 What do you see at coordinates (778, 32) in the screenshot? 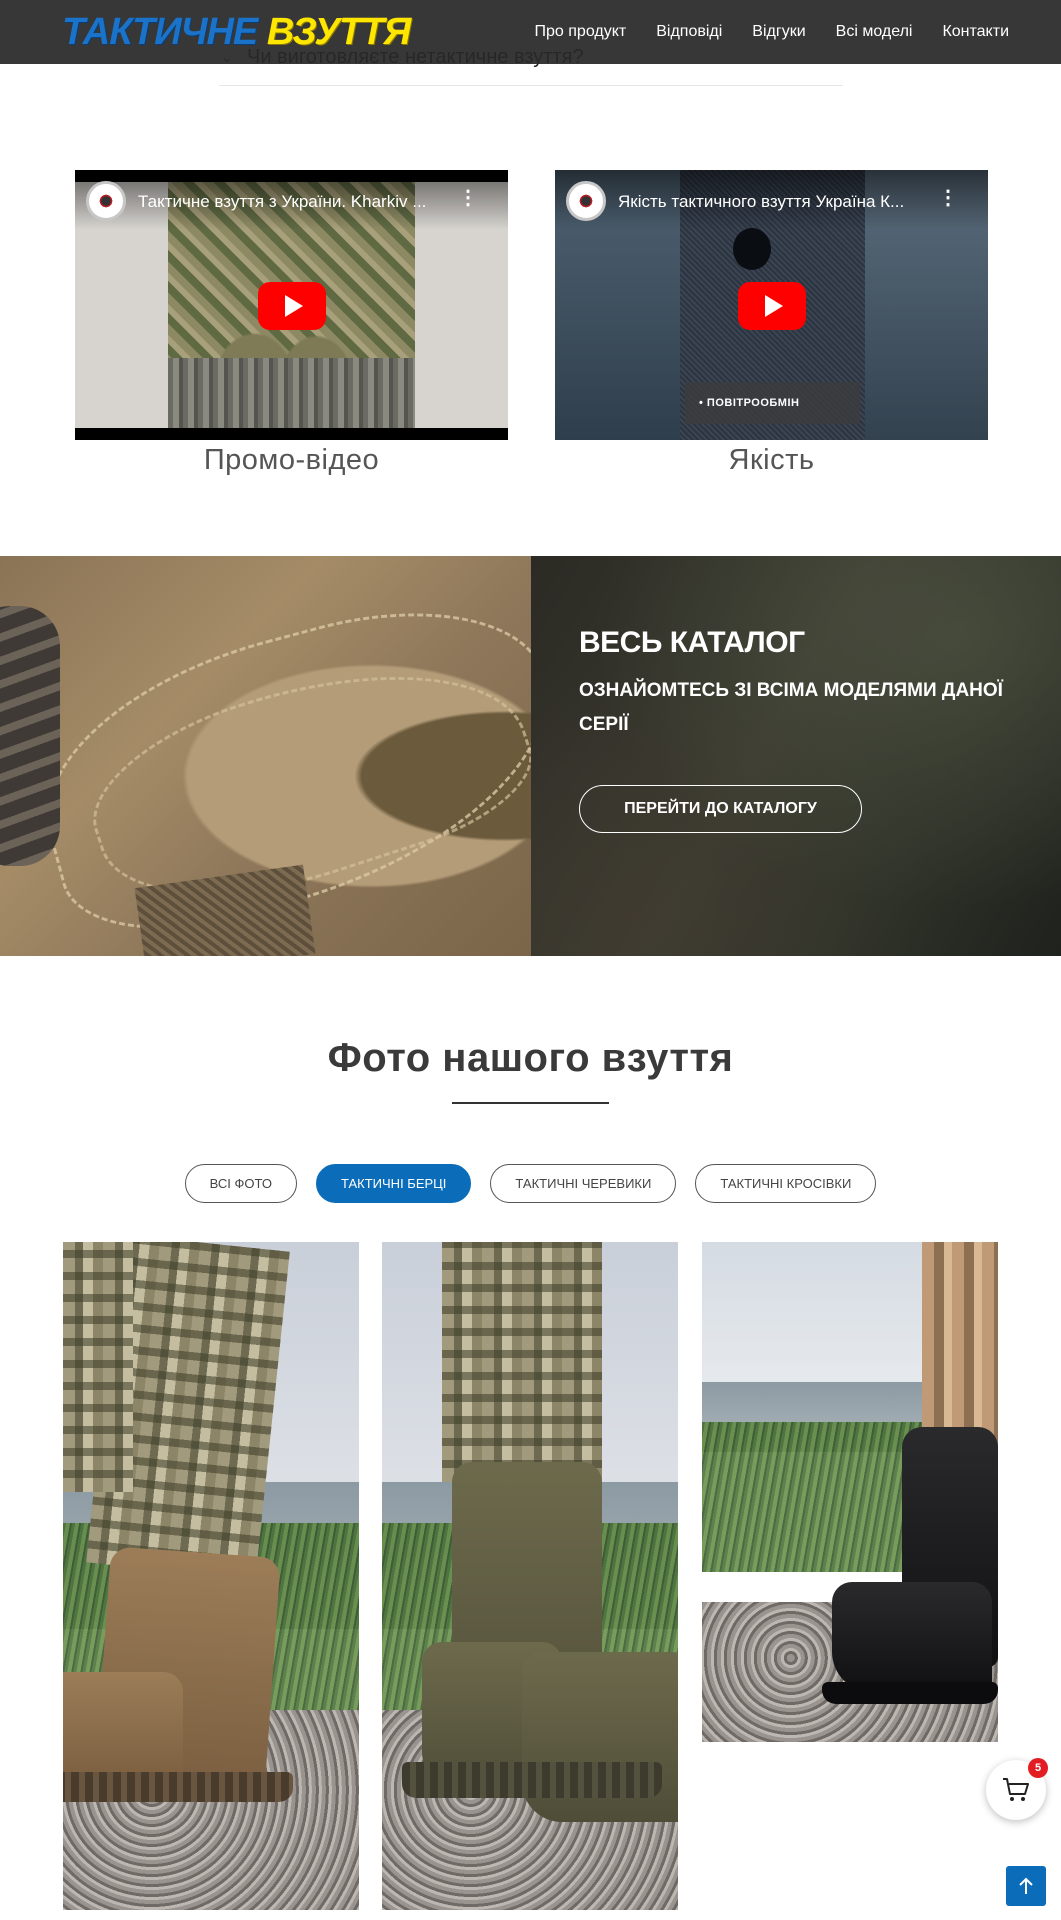
I see `nav-link-reviews: Відгуки` at bounding box center [778, 32].